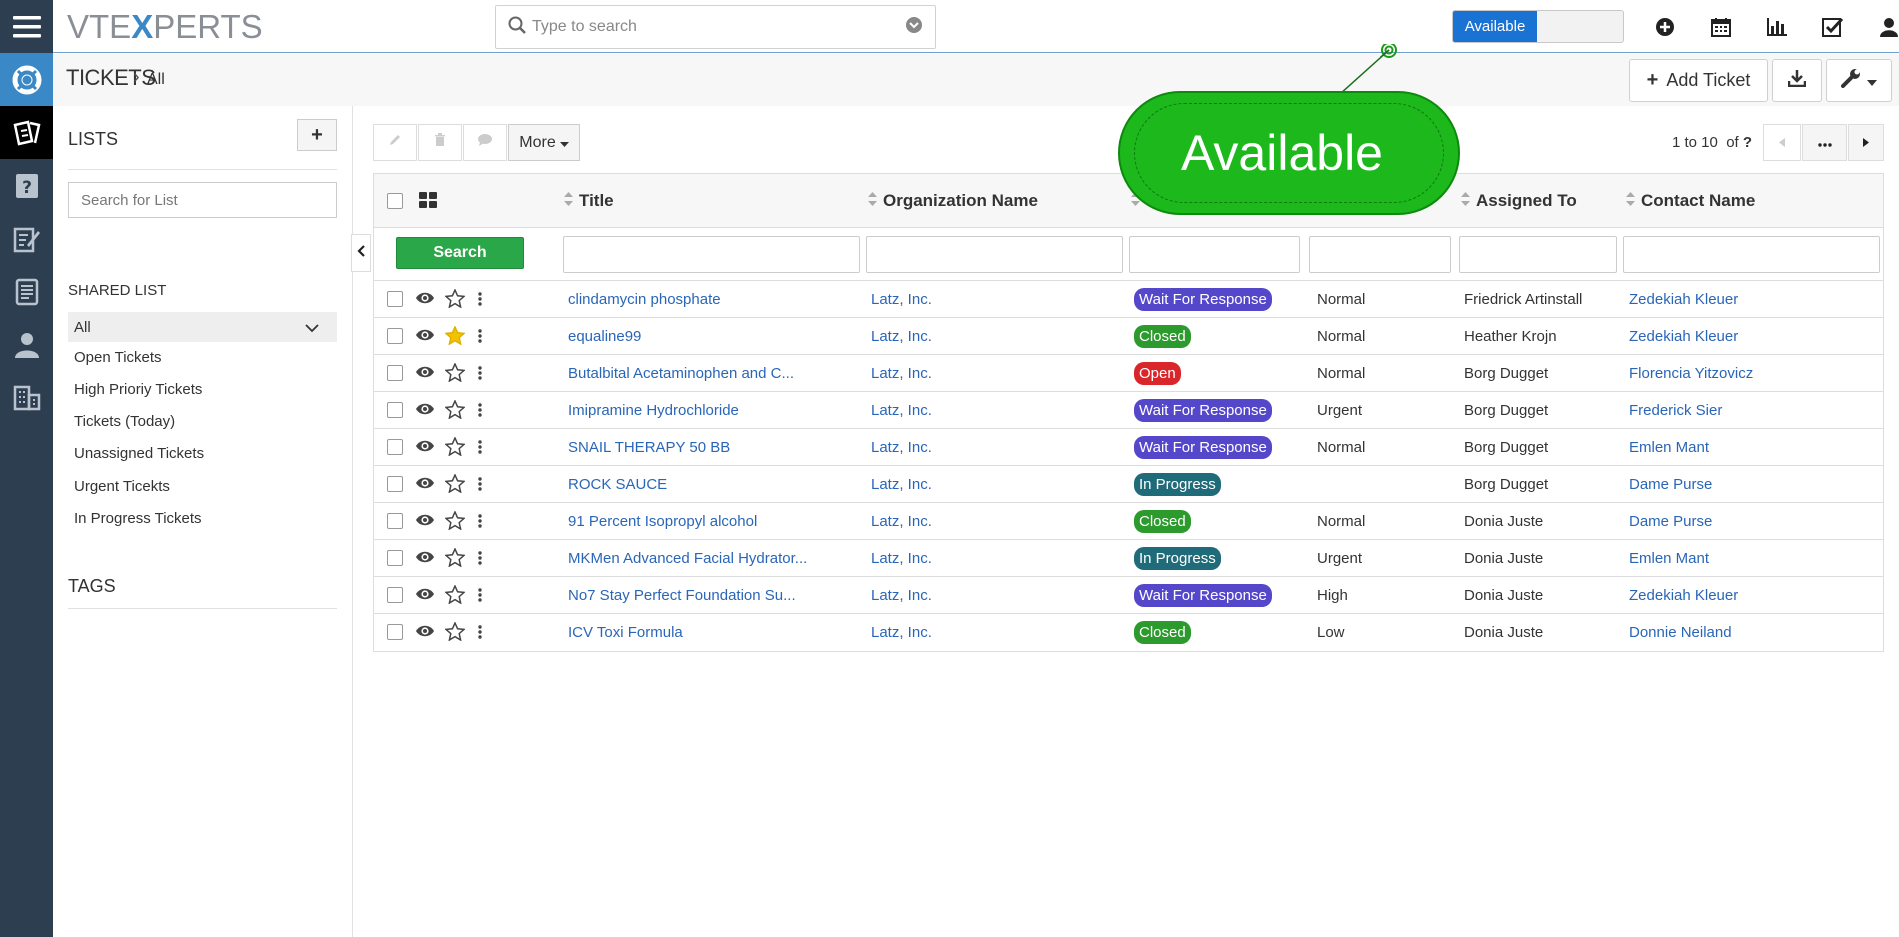 This screenshot has height=937, width=1899. I want to click on user-icon, so click(1880, 26).